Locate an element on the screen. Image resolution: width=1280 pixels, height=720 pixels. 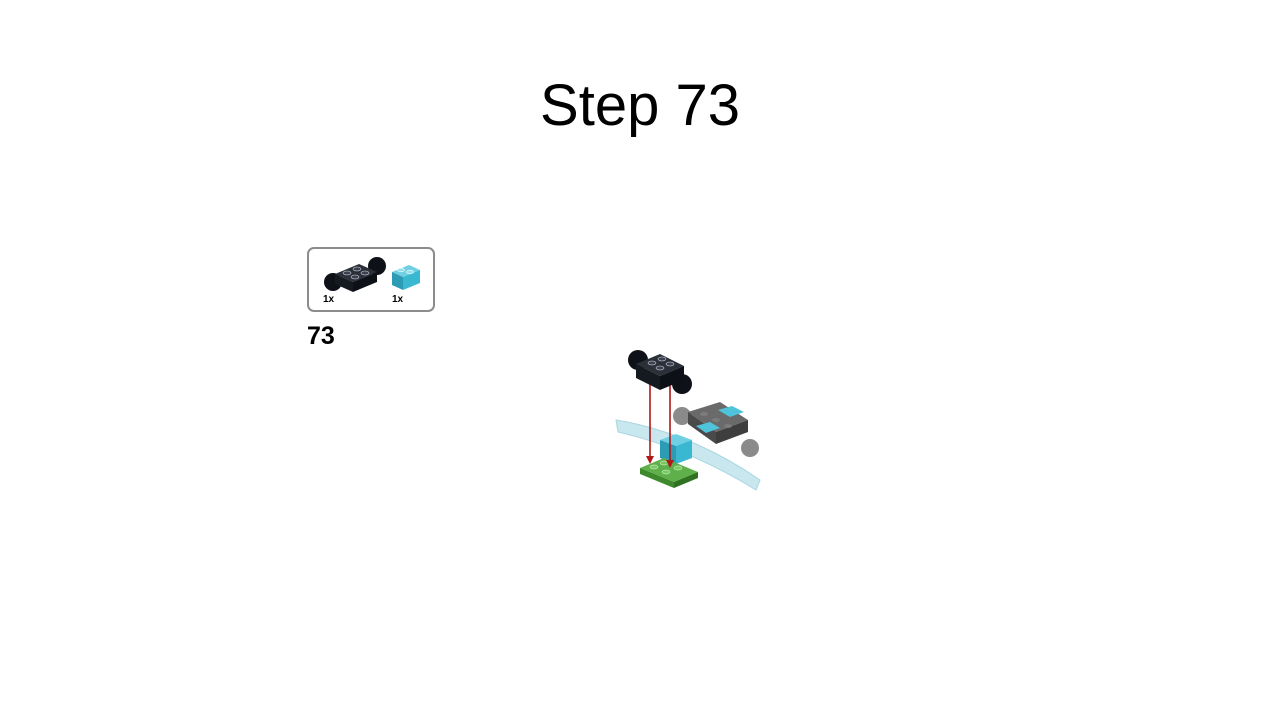
parts-list-callout: 1x 1x is located at coordinates (371, 279).